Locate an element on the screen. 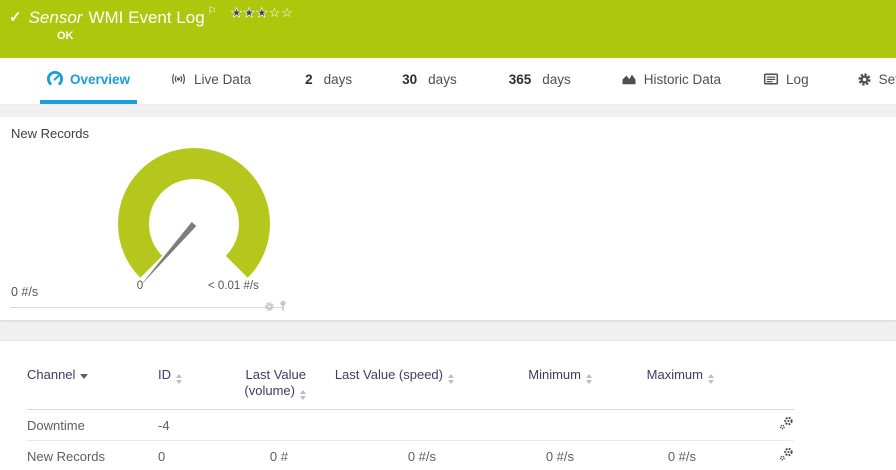  column-header-last-value-volume-label: Last Value (volume) is located at coordinates (275, 382).